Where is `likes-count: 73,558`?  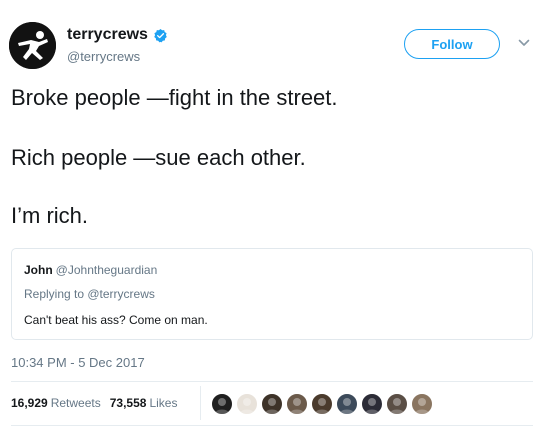 likes-count: 73,558 is located at coordinates (128, 403).